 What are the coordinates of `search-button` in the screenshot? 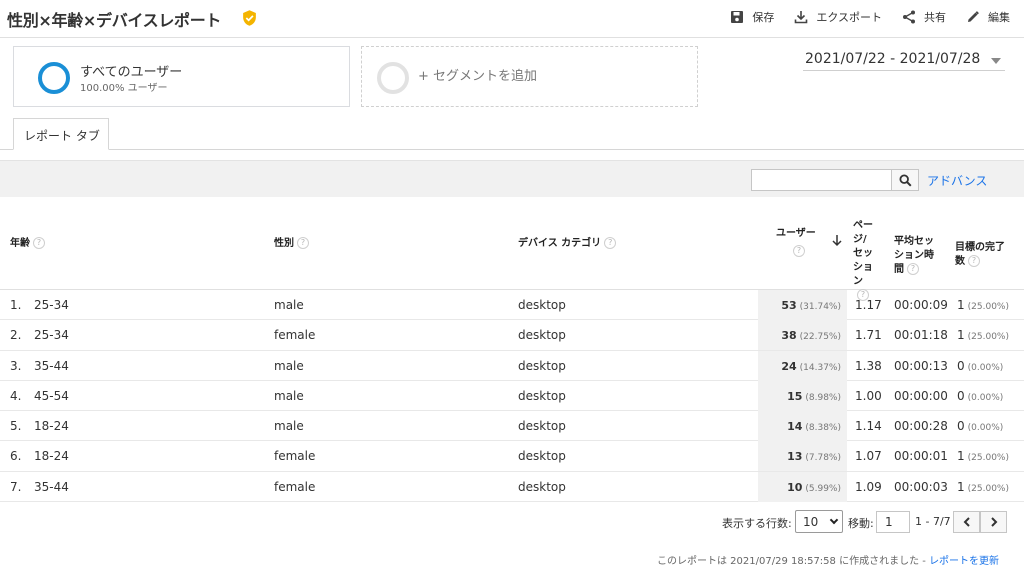 It's located at (905, 180).